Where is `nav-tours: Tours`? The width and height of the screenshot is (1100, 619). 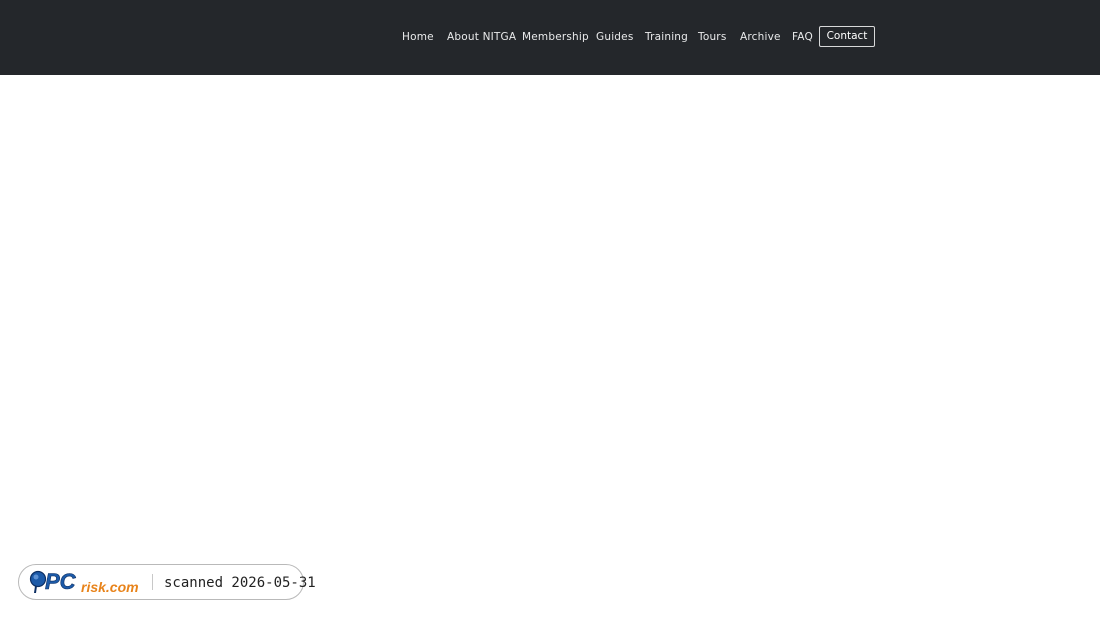 nav-tours: Tours is located at coordinates (712, 37).